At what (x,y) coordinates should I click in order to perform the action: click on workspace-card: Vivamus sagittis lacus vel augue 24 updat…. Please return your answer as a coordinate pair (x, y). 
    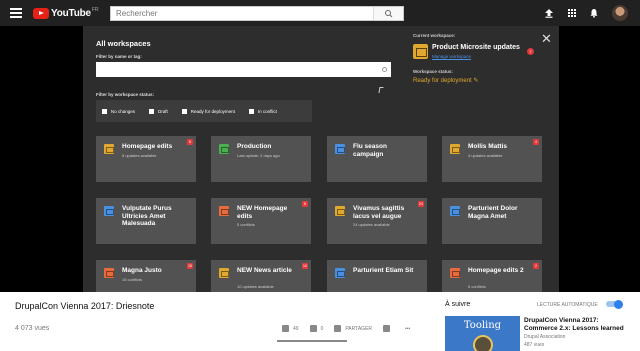
    Looking at the image, I should click on (377, 221).